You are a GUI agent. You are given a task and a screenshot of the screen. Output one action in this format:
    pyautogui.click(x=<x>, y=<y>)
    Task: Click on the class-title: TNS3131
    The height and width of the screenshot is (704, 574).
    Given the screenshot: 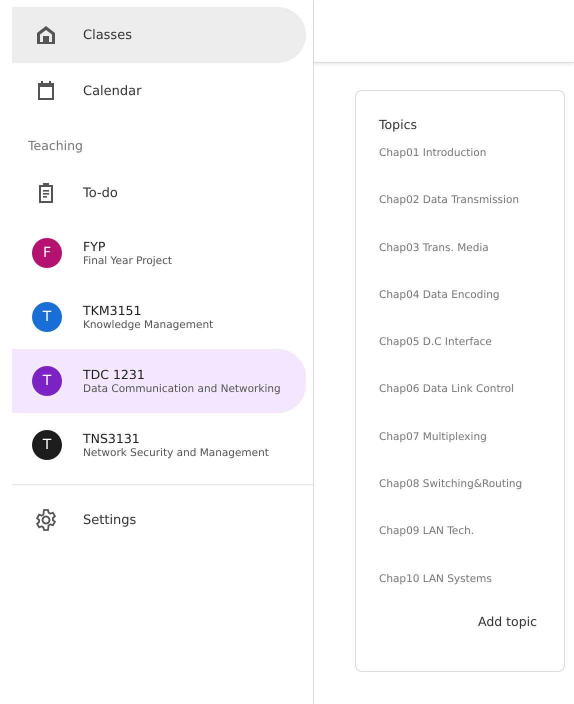 What is the action you would take?
    pyautogui.click(x=112, y=438)
    